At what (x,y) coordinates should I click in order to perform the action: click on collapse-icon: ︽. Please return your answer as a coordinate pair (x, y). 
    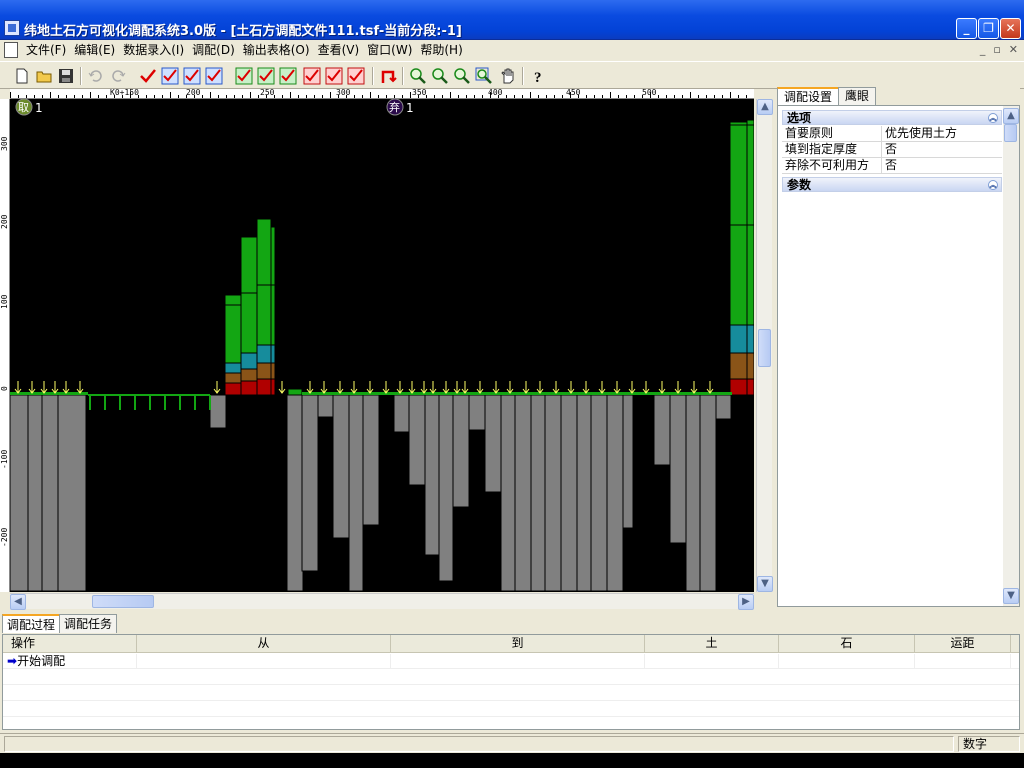
    Looking at the image, I should click on (993, 118).